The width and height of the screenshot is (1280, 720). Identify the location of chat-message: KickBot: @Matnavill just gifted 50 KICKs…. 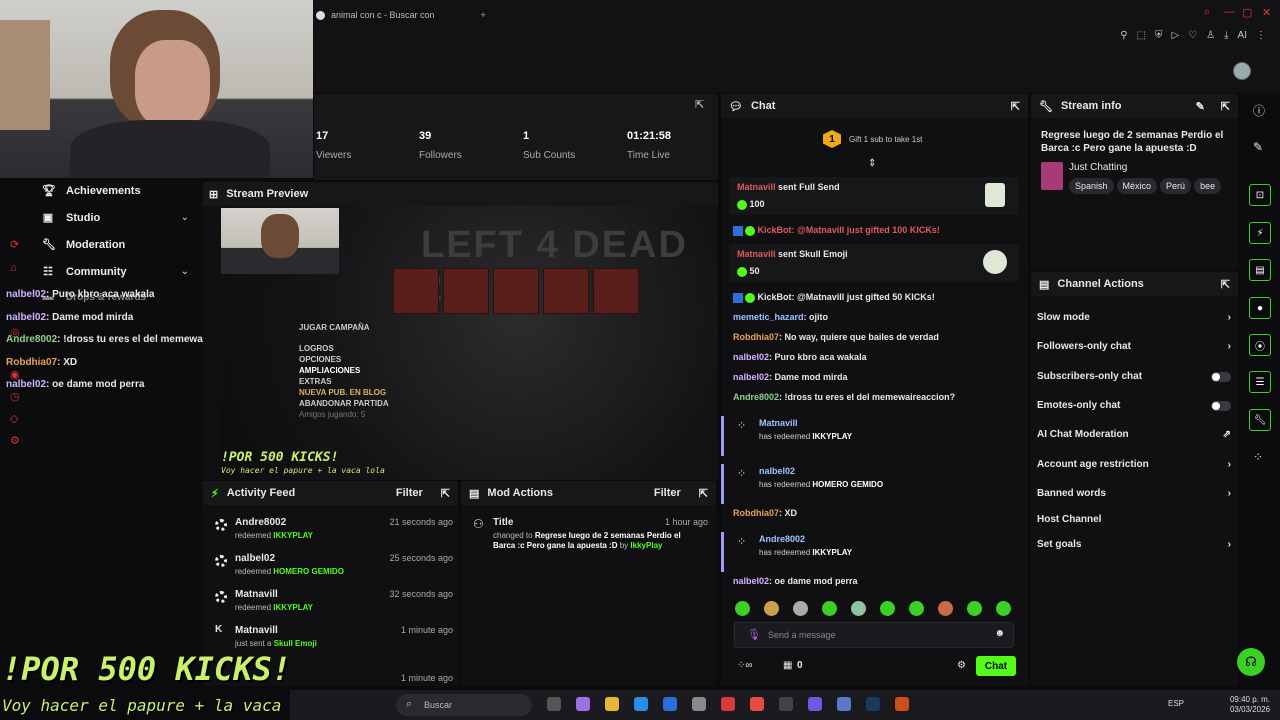
(834, 297).